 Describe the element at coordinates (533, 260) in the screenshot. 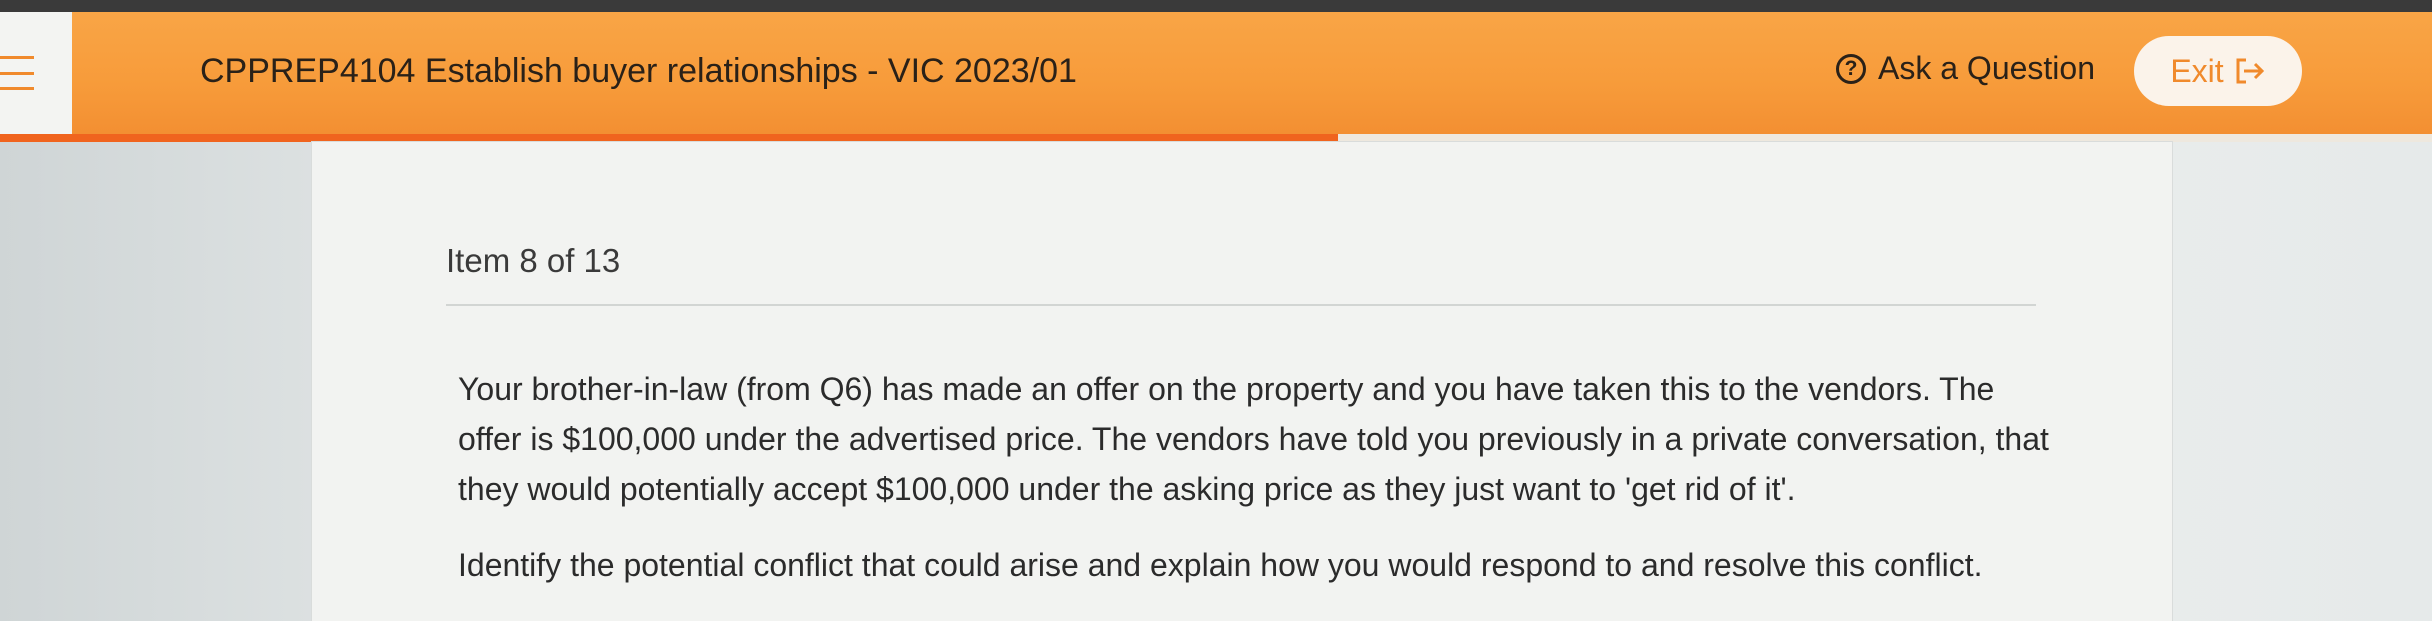

I see `item-counter: Item 8 of 13` at that location.